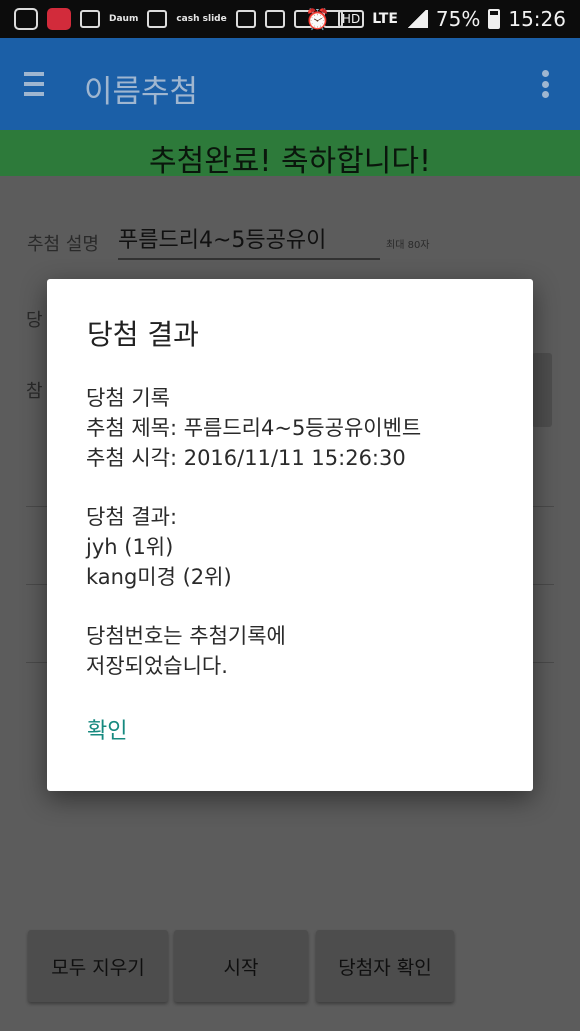 The image size is (580, 1031). What do you see at coordinates (159, 577) in the screenshot?
I see `dialog-line: kang미경 (2위)` at bounding box center [159, 577].